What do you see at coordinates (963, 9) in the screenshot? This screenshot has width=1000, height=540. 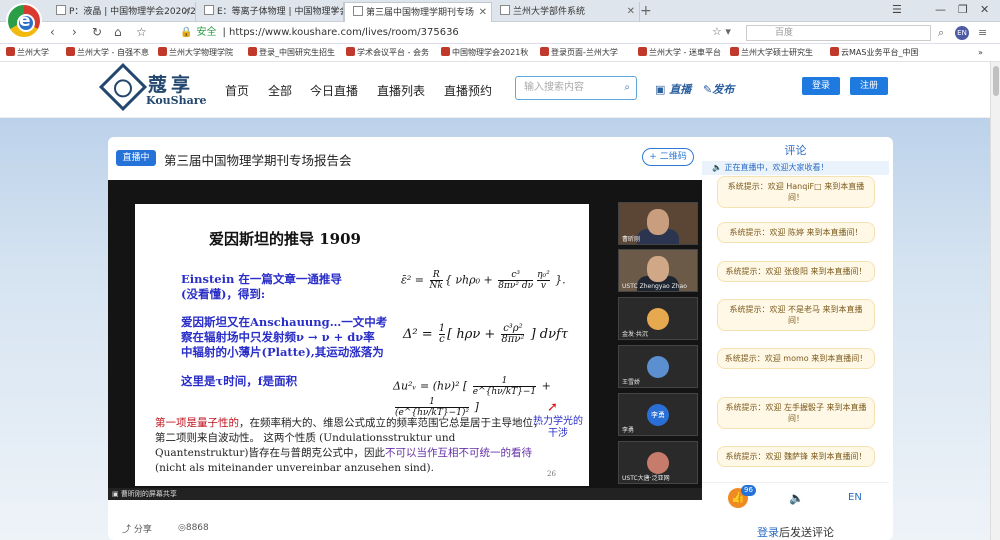 I see `maximize-icon: ❐` at bounding box center [963, 9].